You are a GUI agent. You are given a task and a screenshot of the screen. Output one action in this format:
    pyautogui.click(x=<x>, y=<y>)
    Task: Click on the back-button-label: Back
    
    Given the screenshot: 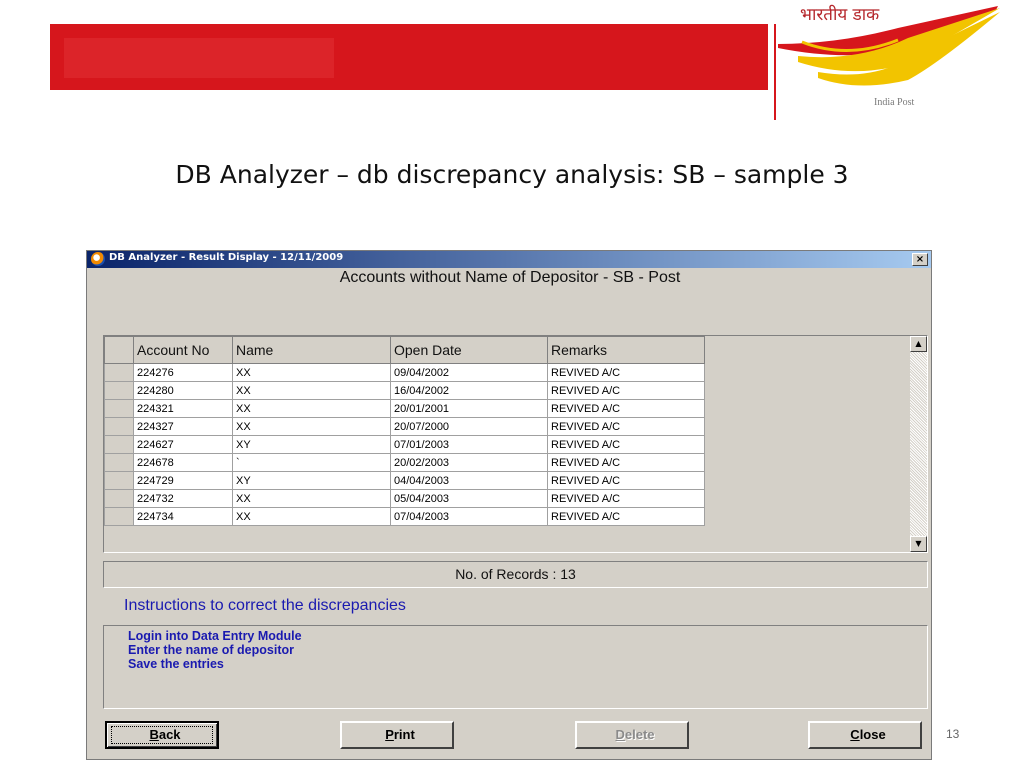 What is the action you would take?
    pyautogui.click(x=165, y=734)
    